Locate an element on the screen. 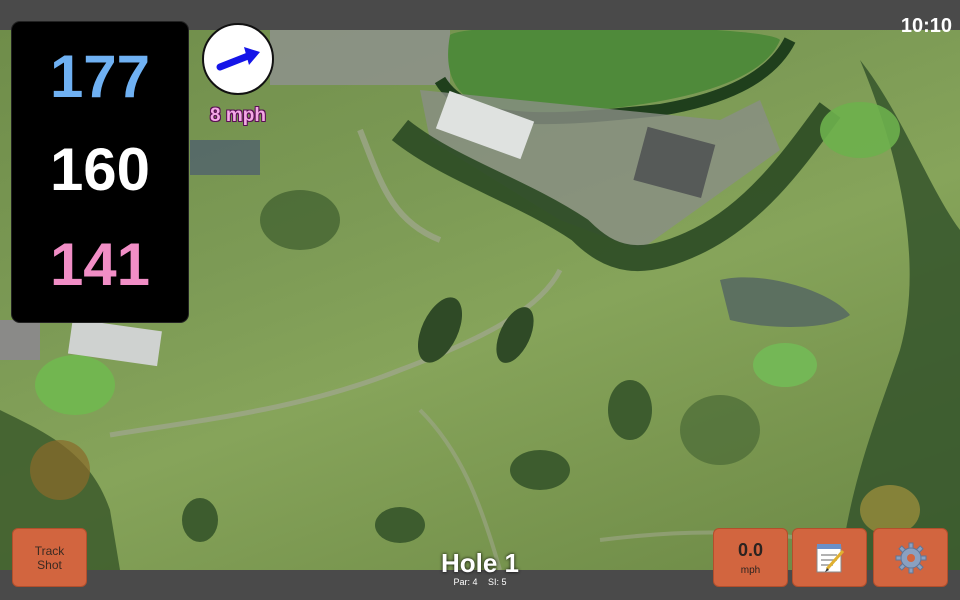  wind-speed-label: 8 mph is located at coordinates (238, 115).